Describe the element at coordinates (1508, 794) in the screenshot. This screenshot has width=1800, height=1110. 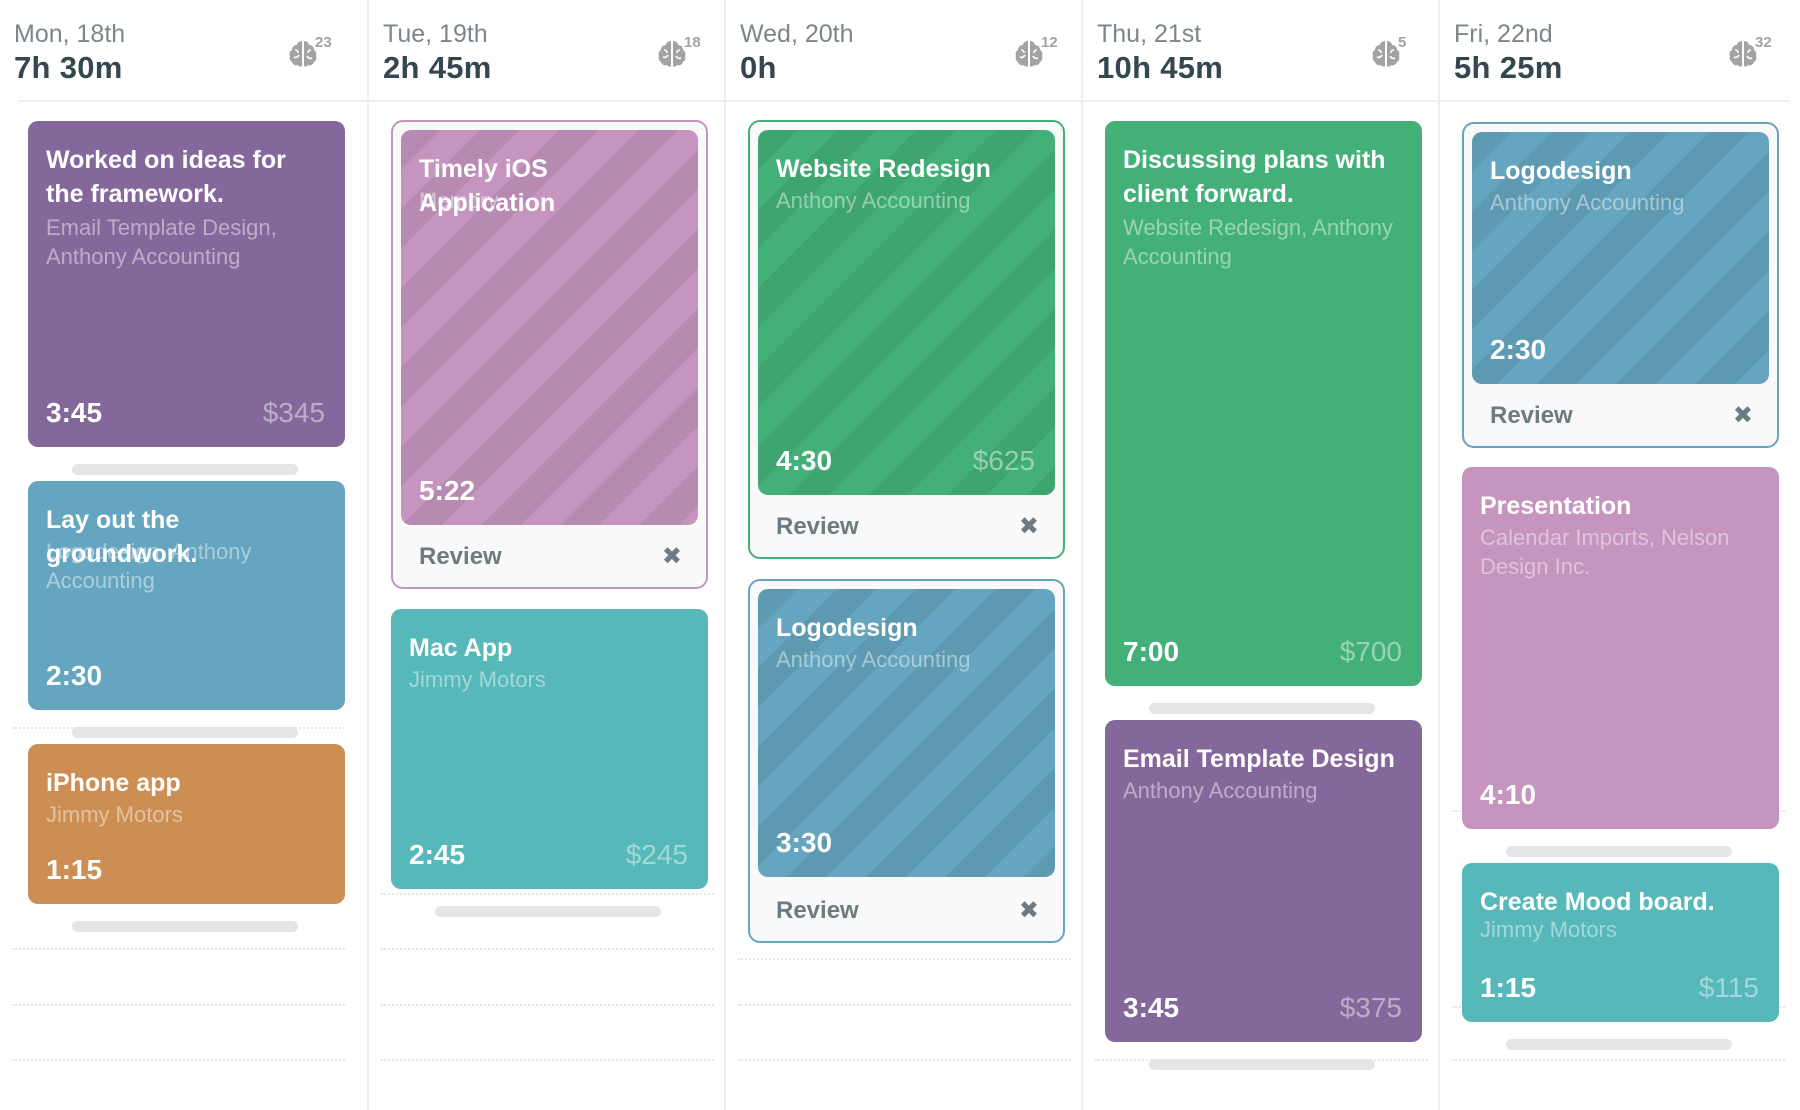
I see `entry-duration: 4:10` at that location.